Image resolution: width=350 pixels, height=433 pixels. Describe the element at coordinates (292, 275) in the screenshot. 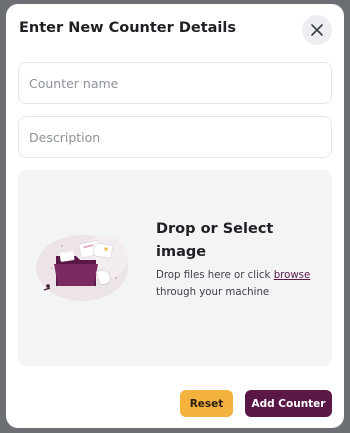

I see `browse-link: browse` at that location.